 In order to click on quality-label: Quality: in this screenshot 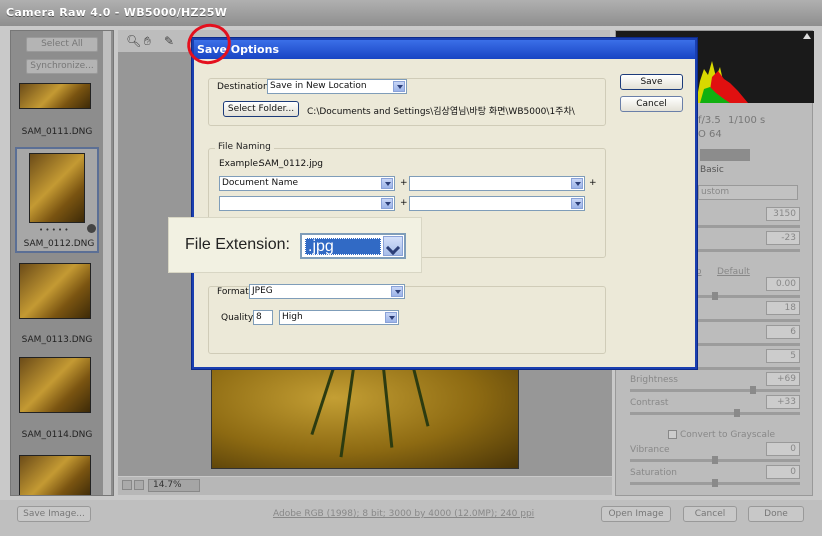, I will do `click(238, 318)`.